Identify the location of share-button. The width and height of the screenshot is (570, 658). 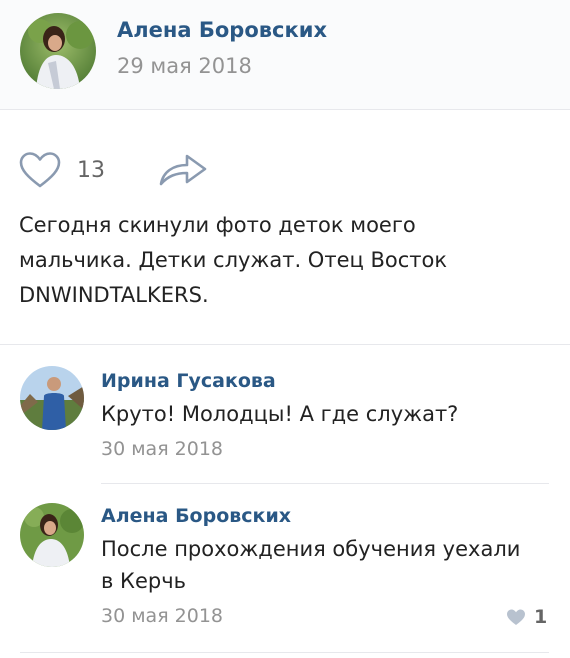
(183, 170).